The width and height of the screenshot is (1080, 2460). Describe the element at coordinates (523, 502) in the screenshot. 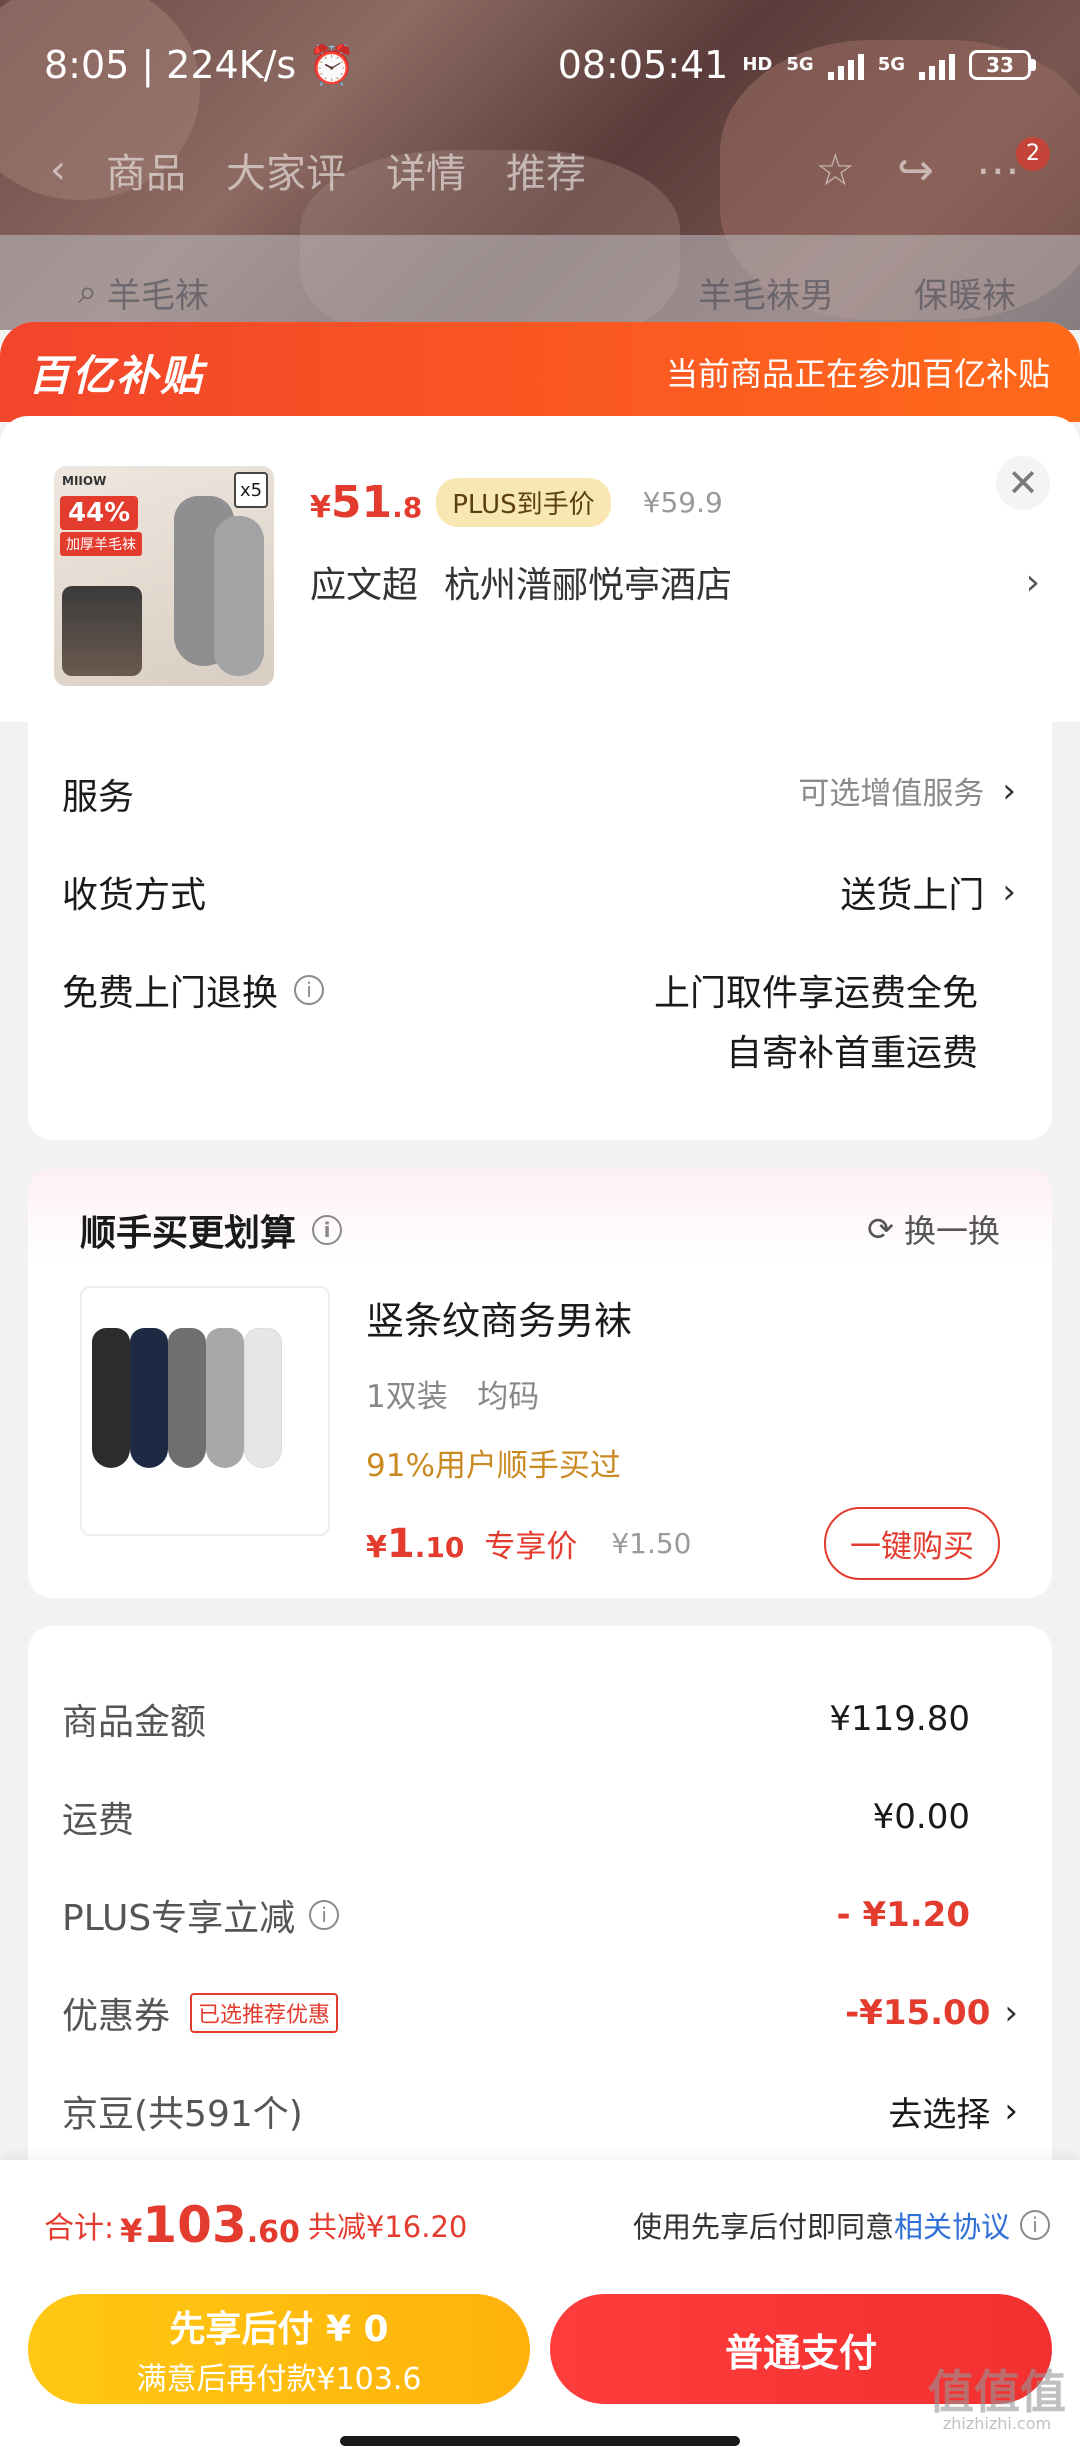

I see `plus-price-tag: PLUS到手价` at that location.